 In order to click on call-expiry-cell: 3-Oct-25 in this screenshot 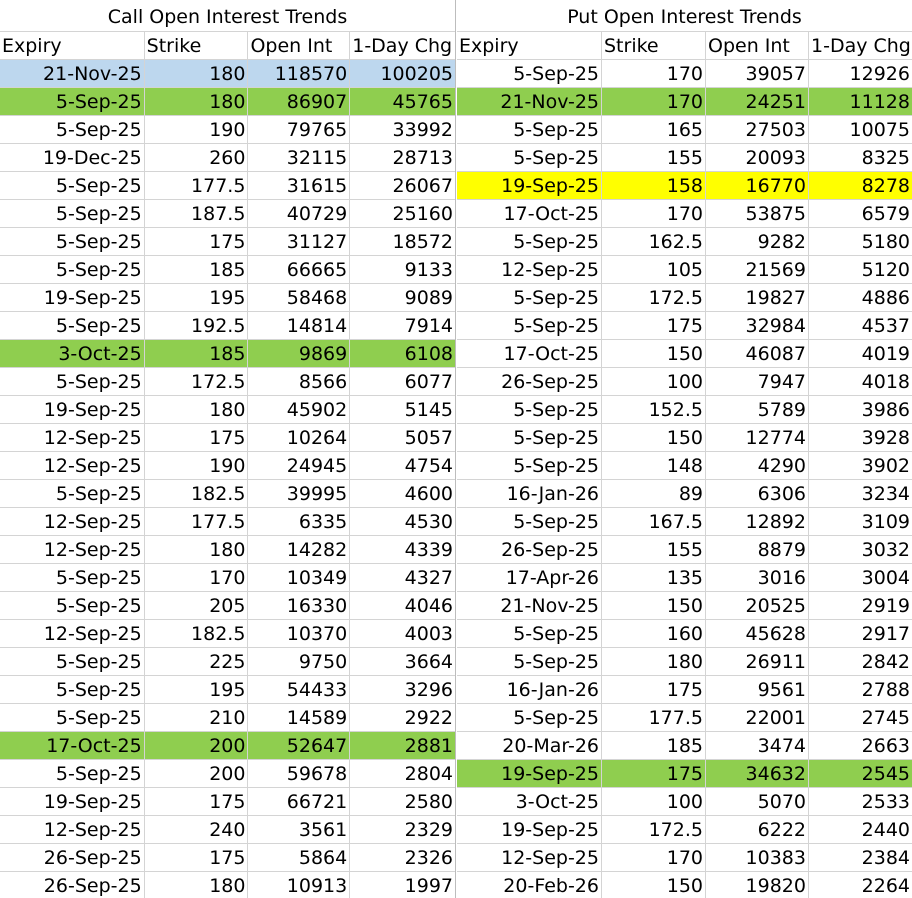, I will do `click(72, 353)`.